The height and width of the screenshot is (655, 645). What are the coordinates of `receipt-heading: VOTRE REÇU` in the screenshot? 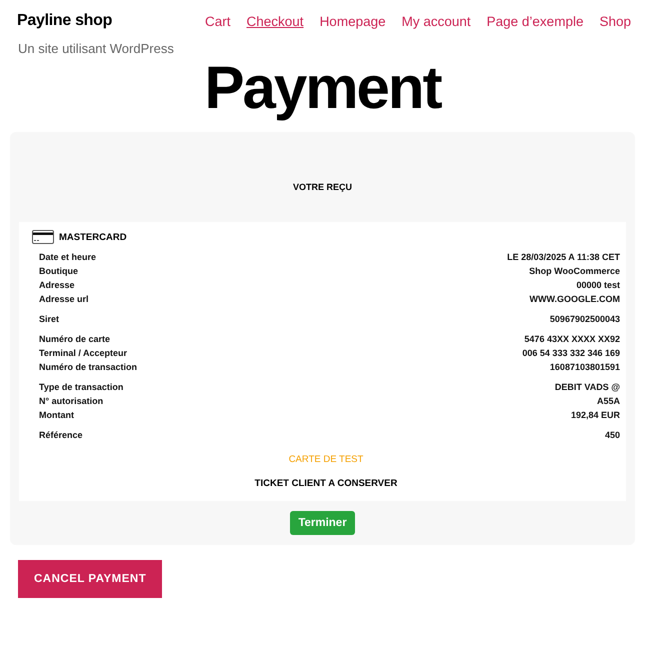 It's located at (322, 187).